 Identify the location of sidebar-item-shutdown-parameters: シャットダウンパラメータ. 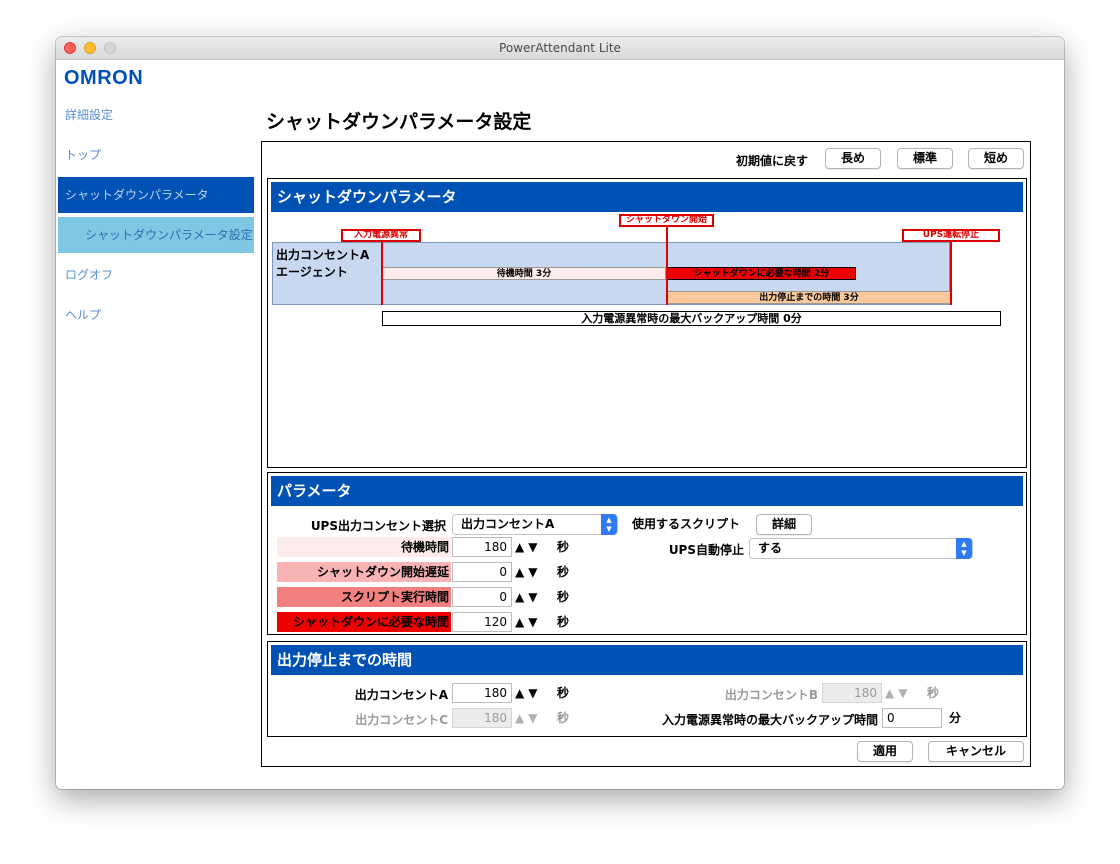
(156, 195).